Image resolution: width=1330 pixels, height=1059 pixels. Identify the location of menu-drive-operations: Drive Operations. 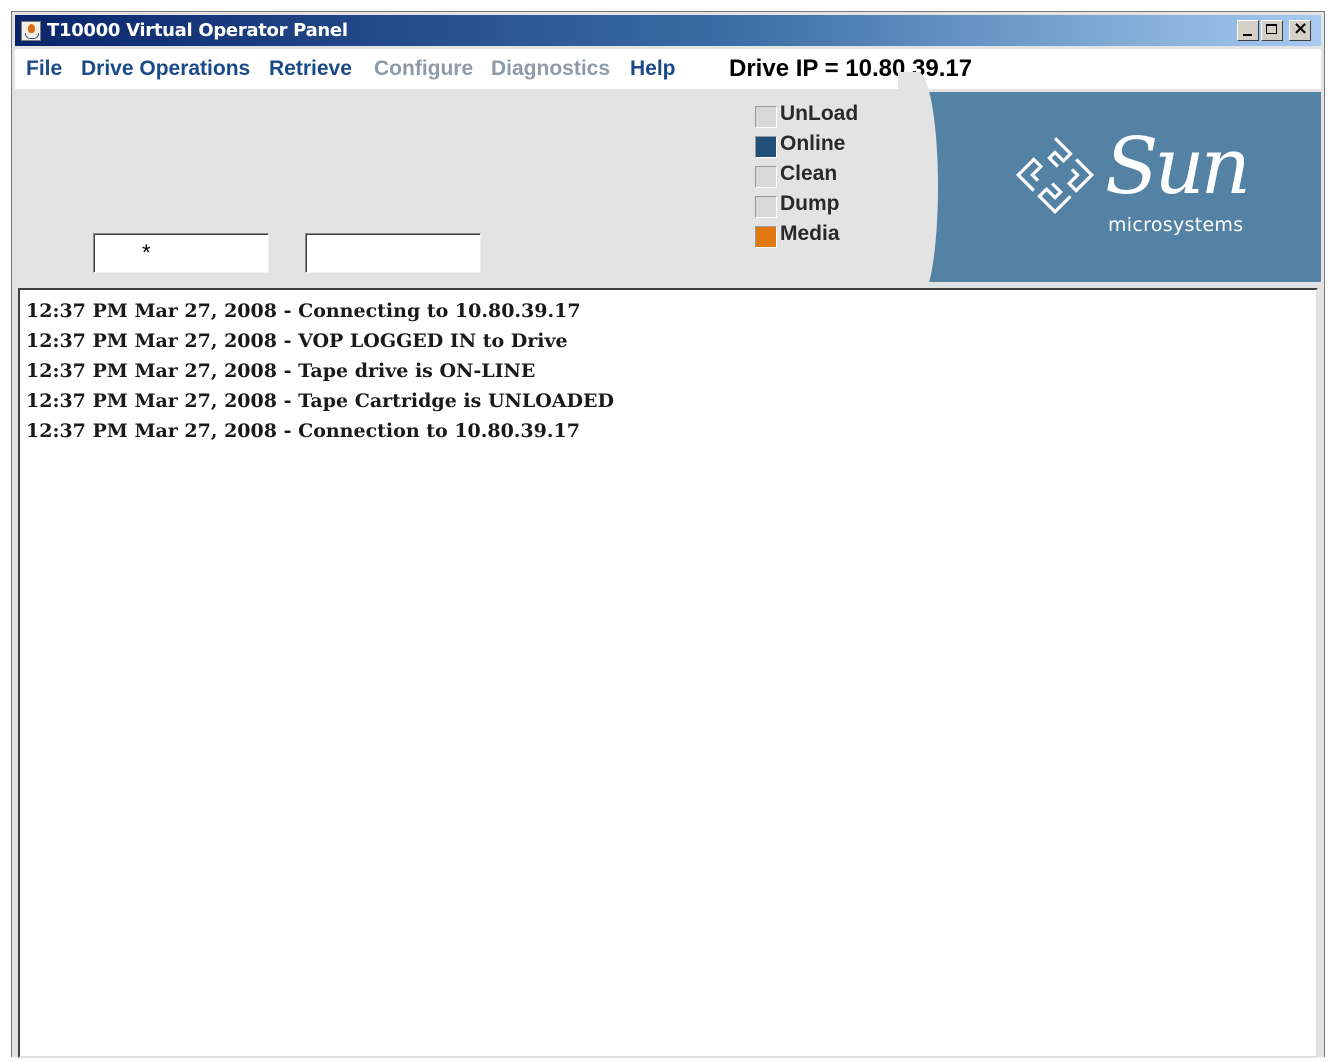
(165, 69).